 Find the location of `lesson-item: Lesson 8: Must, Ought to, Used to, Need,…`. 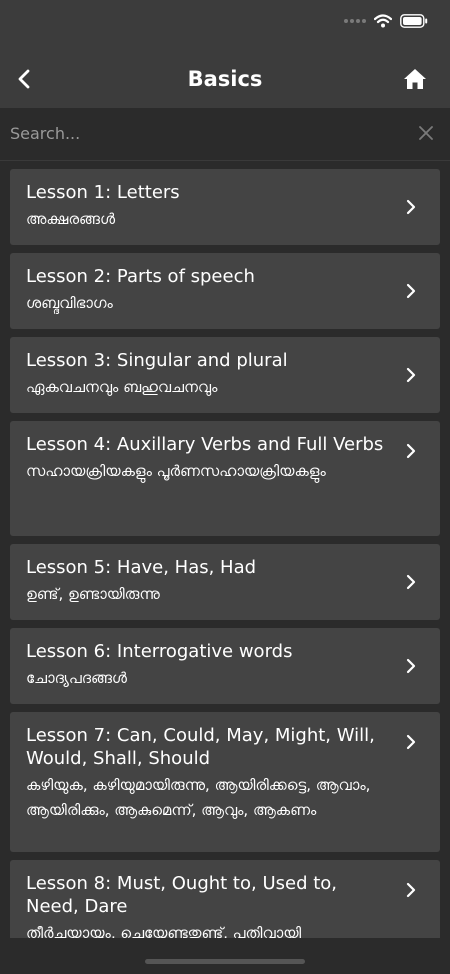

lesson-item: Lesson 8: Must, Ought to, Used to, Need,… is located at coordinates (225, 899).